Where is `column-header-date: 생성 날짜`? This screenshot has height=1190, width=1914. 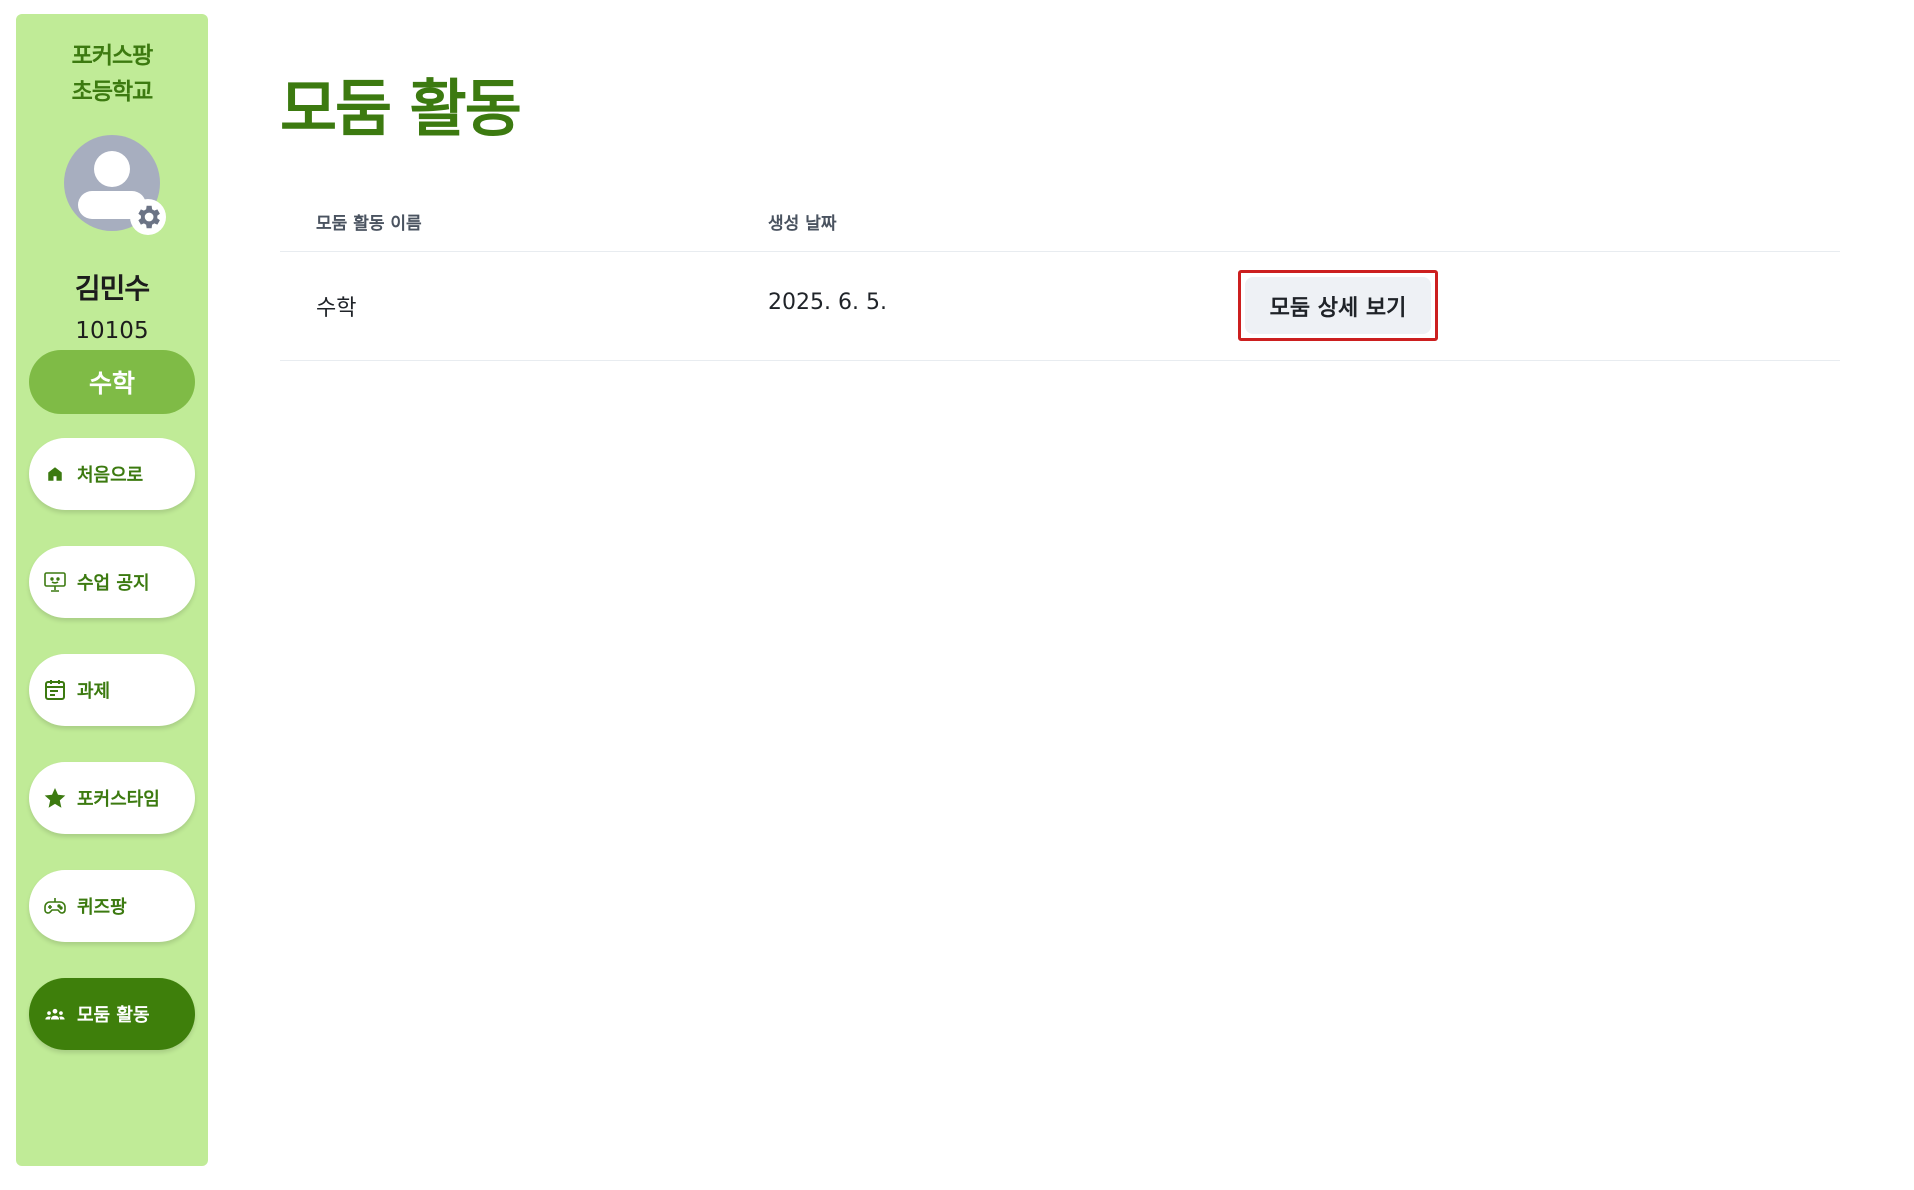
column-header-date: 생성 날짜 is located at coordinates (802, 224).